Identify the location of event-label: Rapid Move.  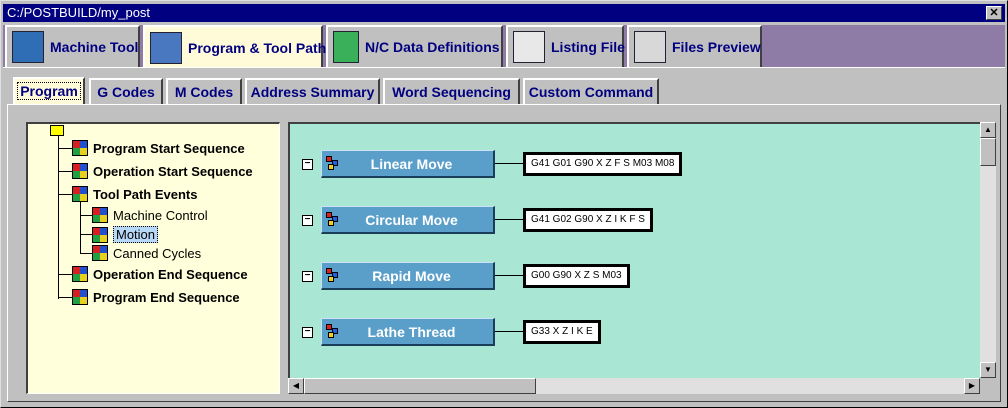
(411, 275).